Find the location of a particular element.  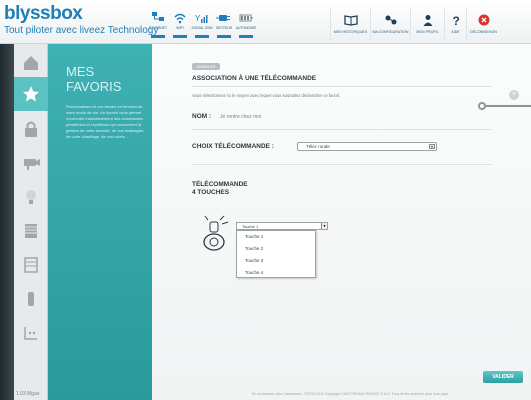

telecommande-select-value: Télec ronde is located at coordinates (318, 146).